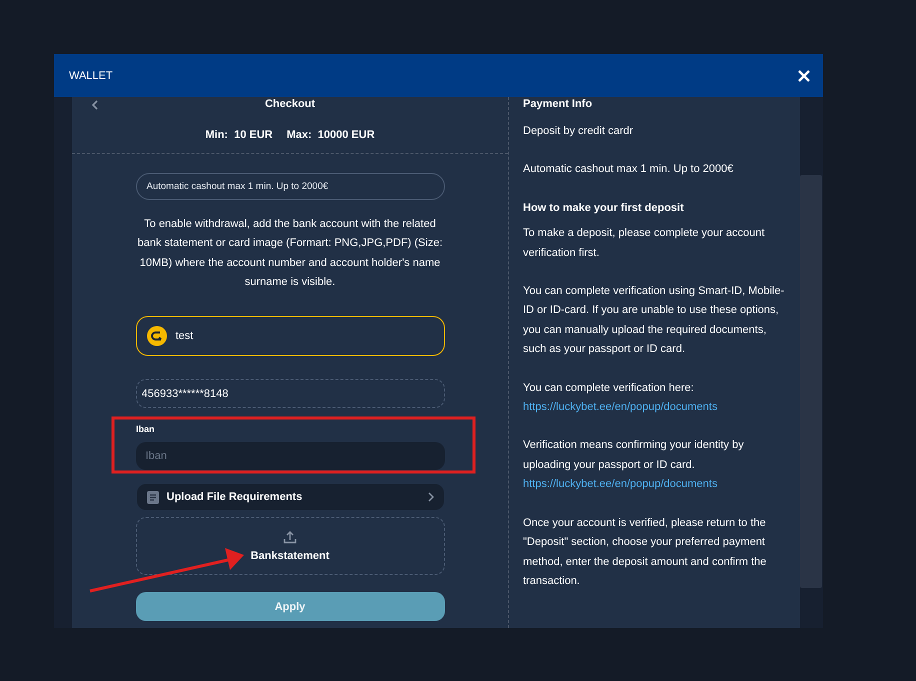 The height and width of the screenshot is (681, 916). Describe the element at coordinates (804, 75) in the screenshot. I see `close-button` at that location.